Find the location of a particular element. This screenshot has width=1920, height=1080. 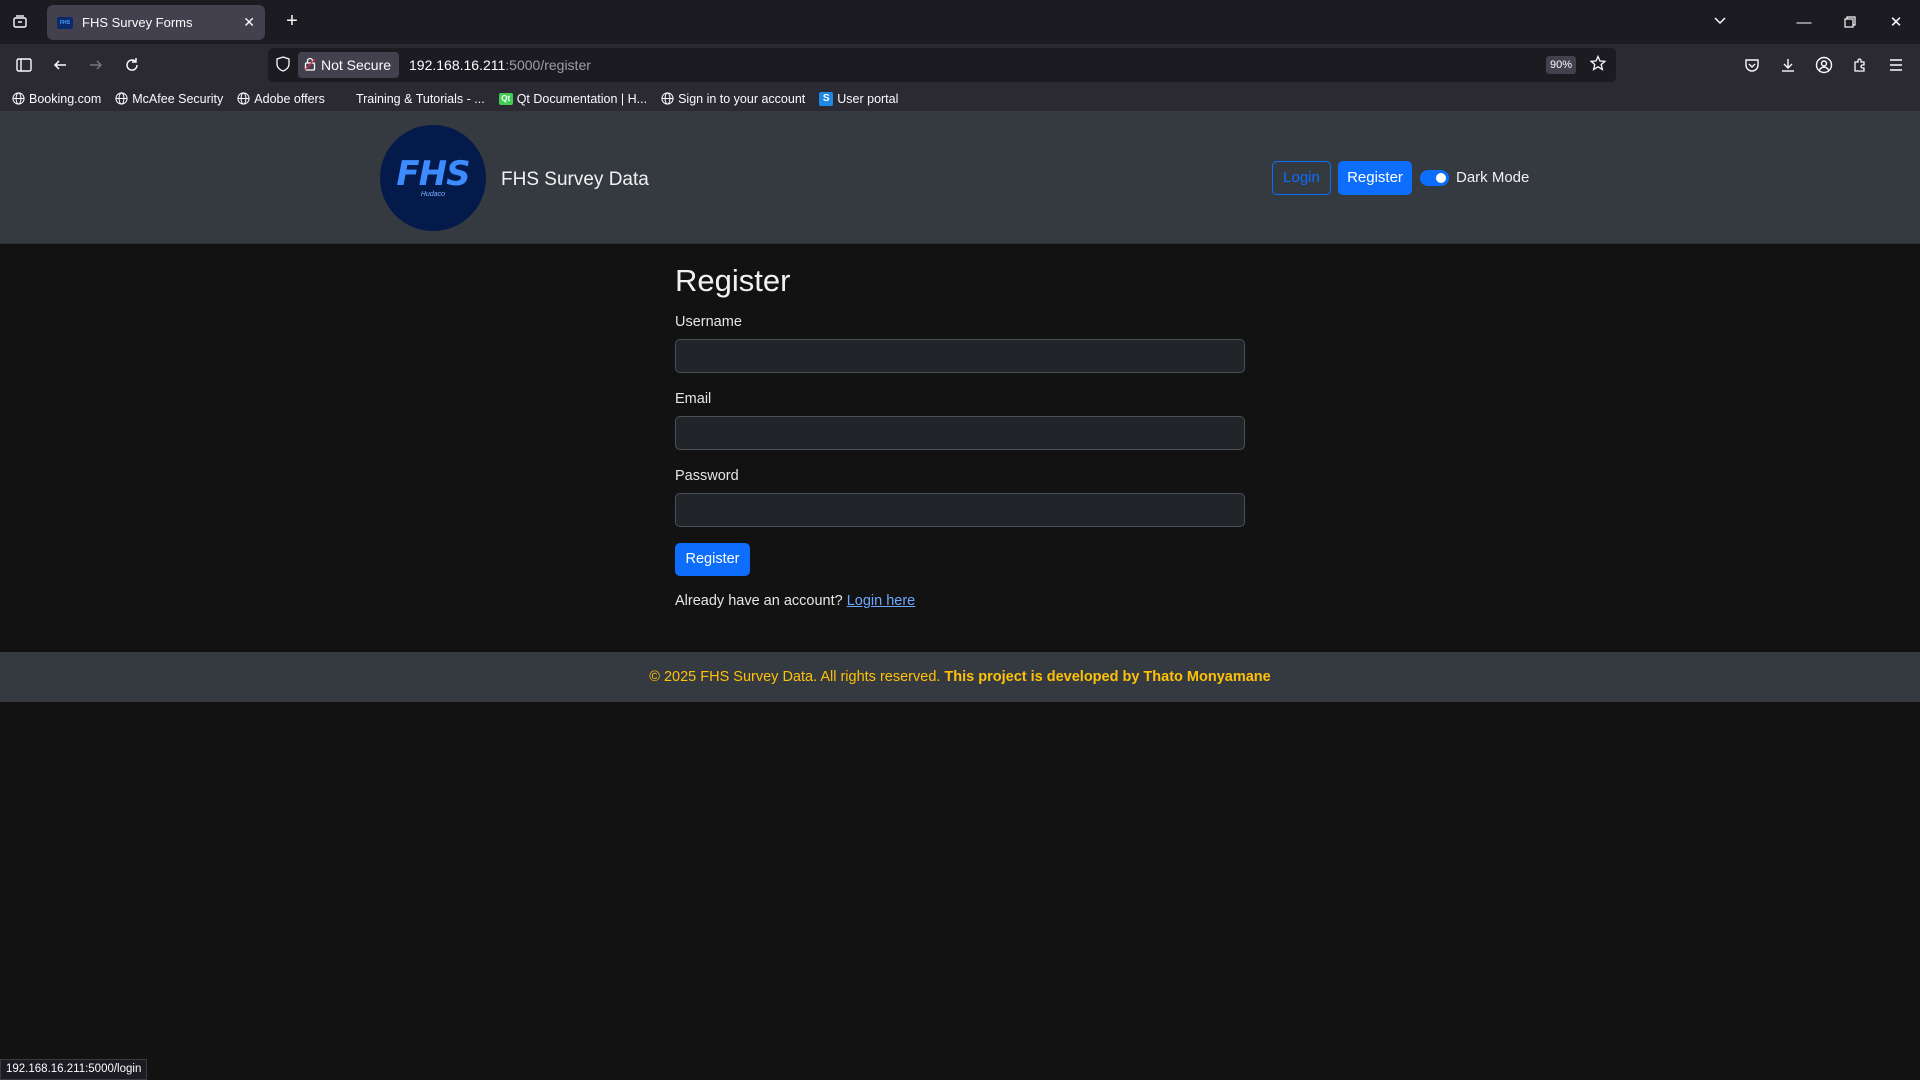

bookmark-signin: Sign in to your account is located at coordinates (733, 99).